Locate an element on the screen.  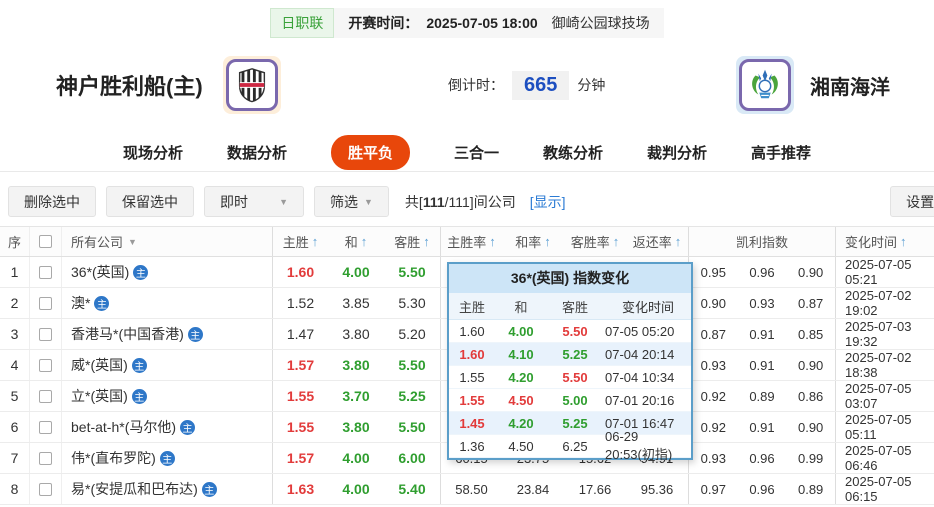
shonan-bellmare-crest-icon is located at coordinates (765, 85).